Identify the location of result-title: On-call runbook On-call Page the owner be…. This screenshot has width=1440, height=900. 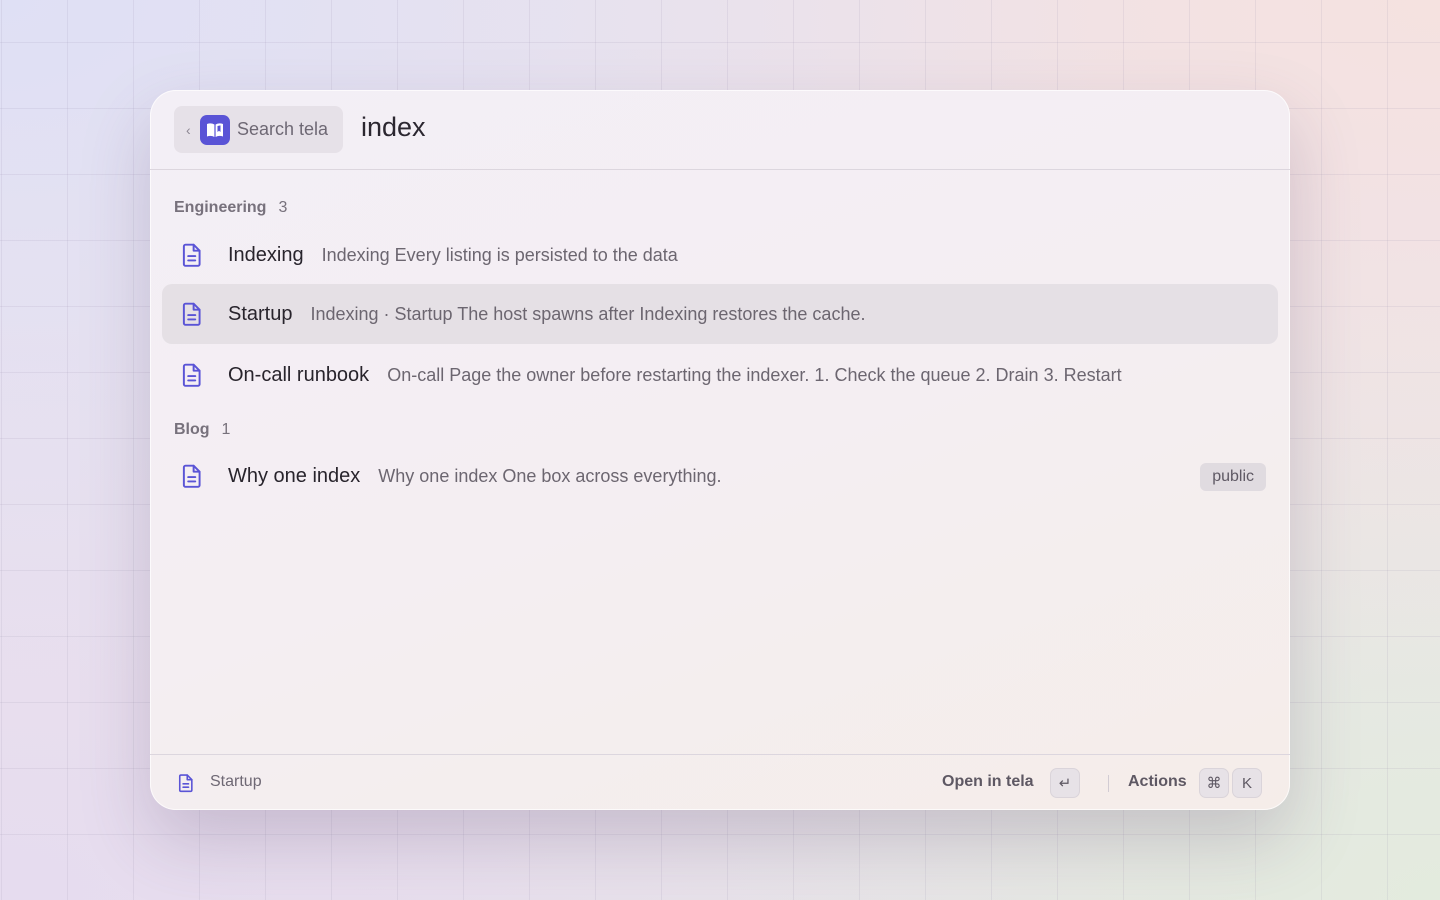
(675, 374).